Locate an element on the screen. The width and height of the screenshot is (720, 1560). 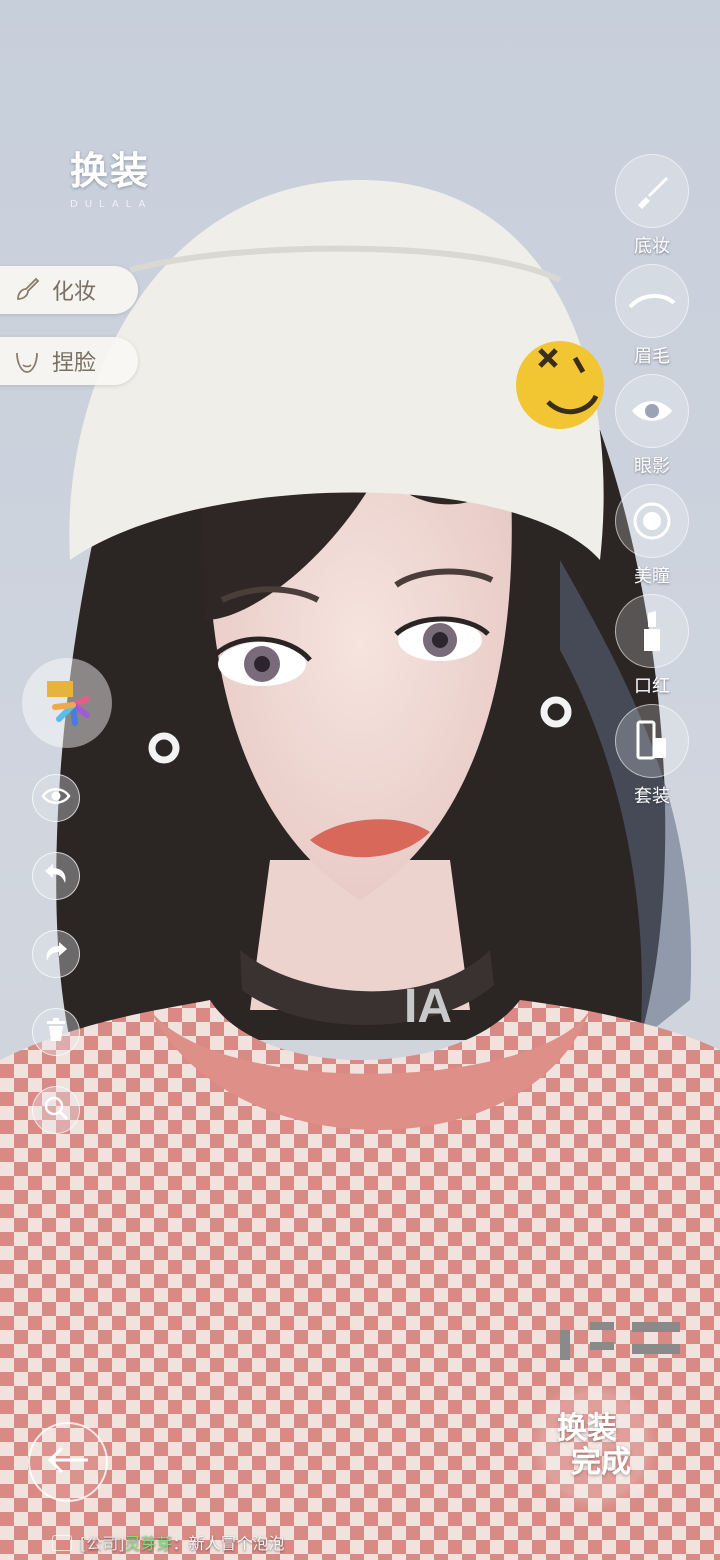
category-eyeshadow: 眼影 is located at coordinates (652, 426).